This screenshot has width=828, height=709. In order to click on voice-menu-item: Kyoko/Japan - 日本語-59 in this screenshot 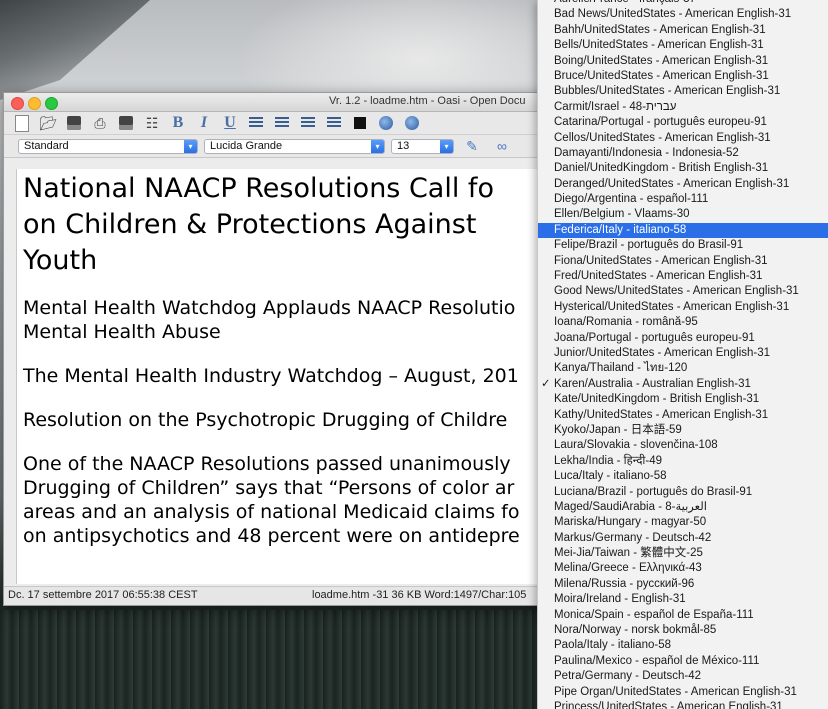, I will do `click(683, 430)`.